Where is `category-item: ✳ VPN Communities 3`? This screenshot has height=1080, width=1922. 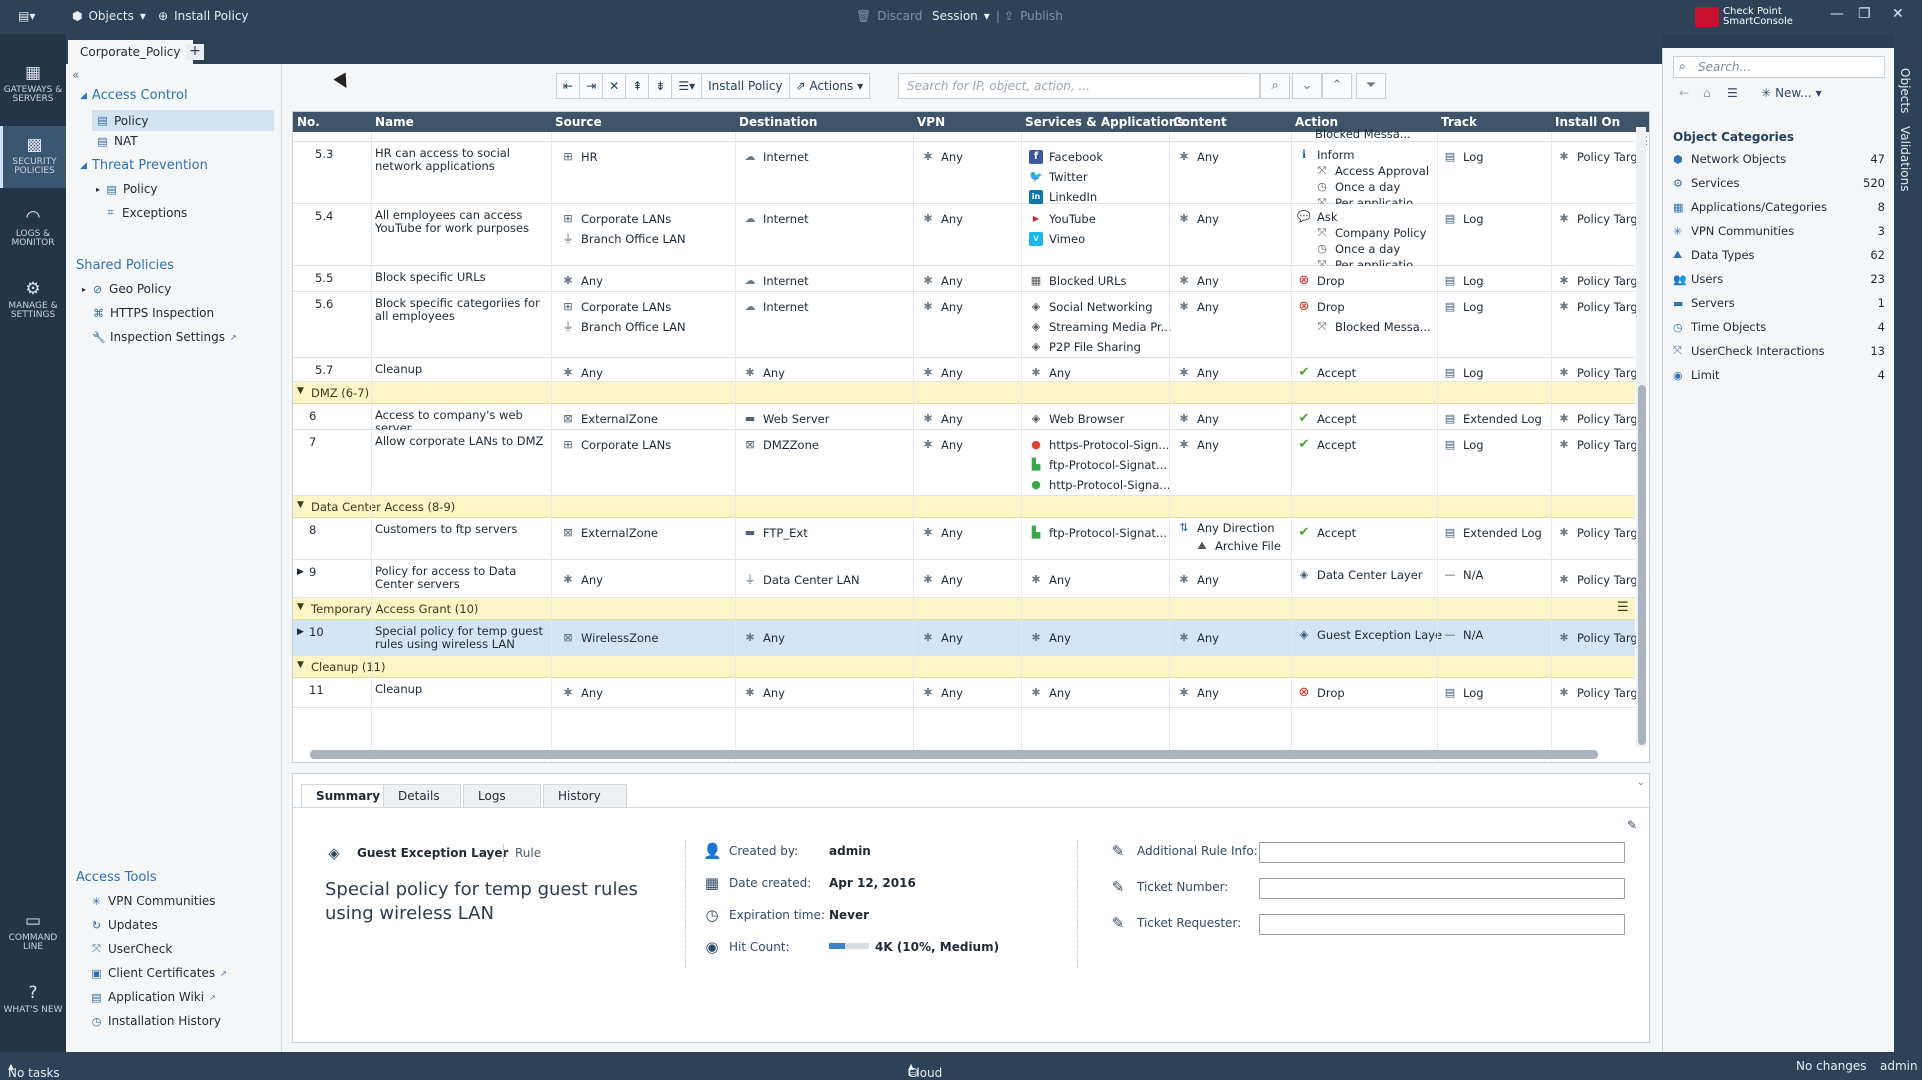
category-item: ✳ VPN Communities 3 is located at coordinates (1779, 231).